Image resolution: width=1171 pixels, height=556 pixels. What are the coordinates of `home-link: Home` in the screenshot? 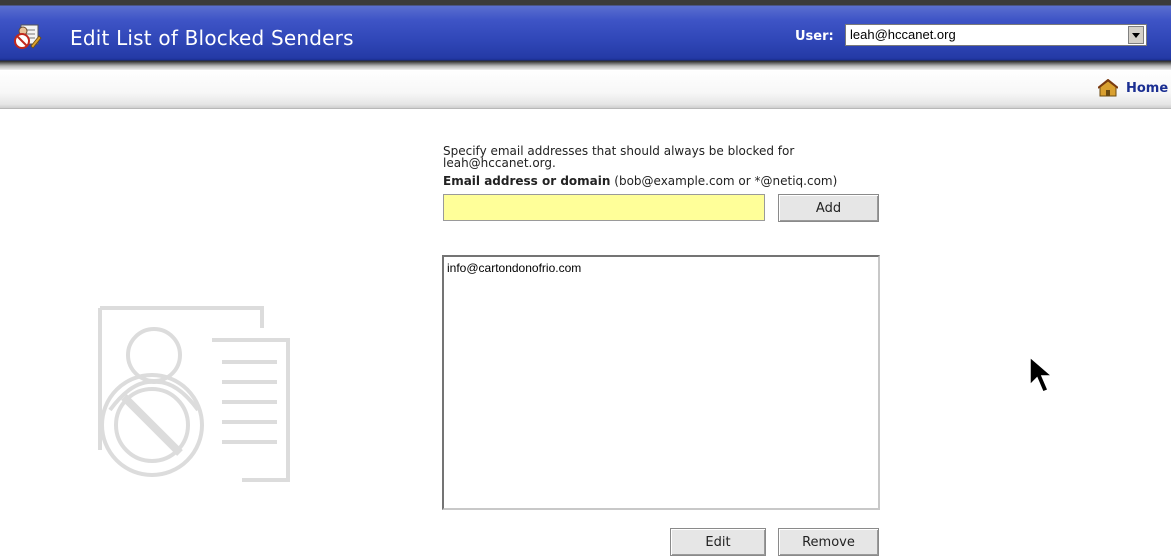 It's located at (1133, 88).